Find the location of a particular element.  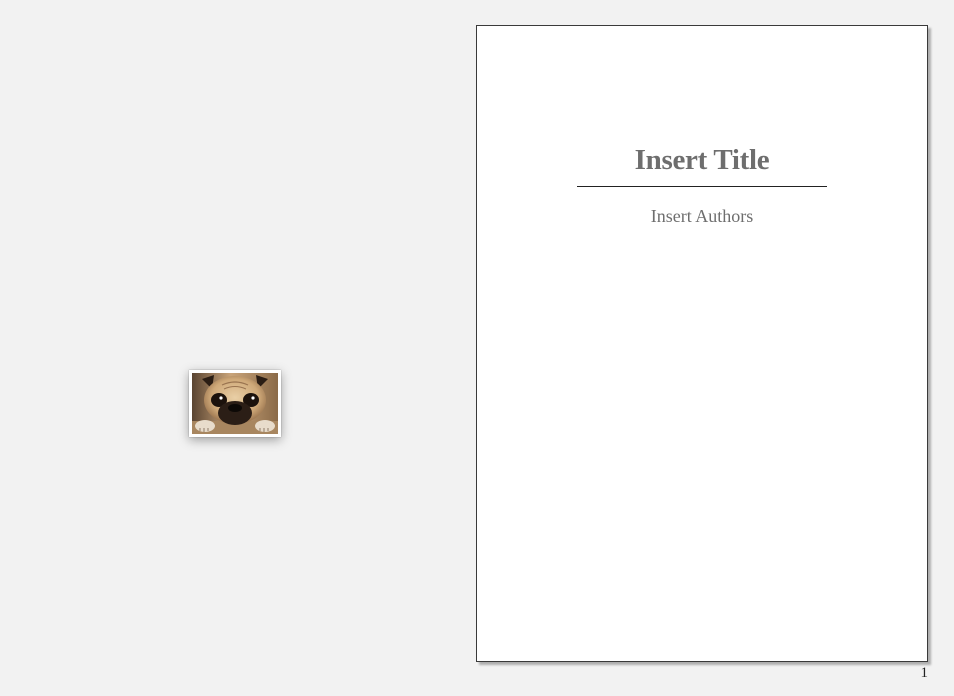

document-title: Insert Title is located at coordinates (702, 160).